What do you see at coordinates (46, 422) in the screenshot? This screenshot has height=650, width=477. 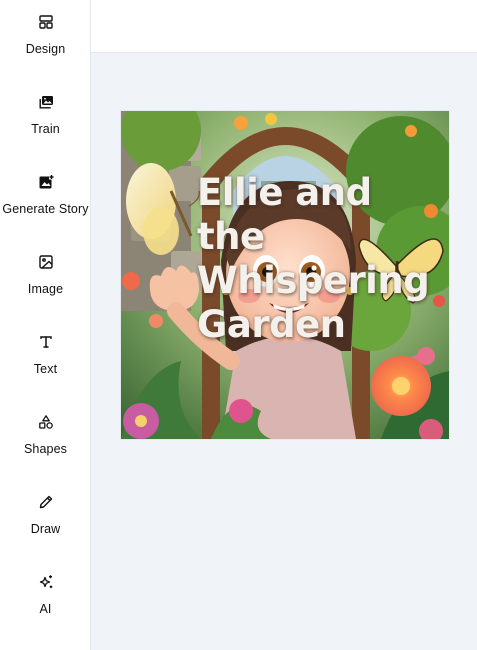 I see `shapes-icon` at bounding box center [46, 422].